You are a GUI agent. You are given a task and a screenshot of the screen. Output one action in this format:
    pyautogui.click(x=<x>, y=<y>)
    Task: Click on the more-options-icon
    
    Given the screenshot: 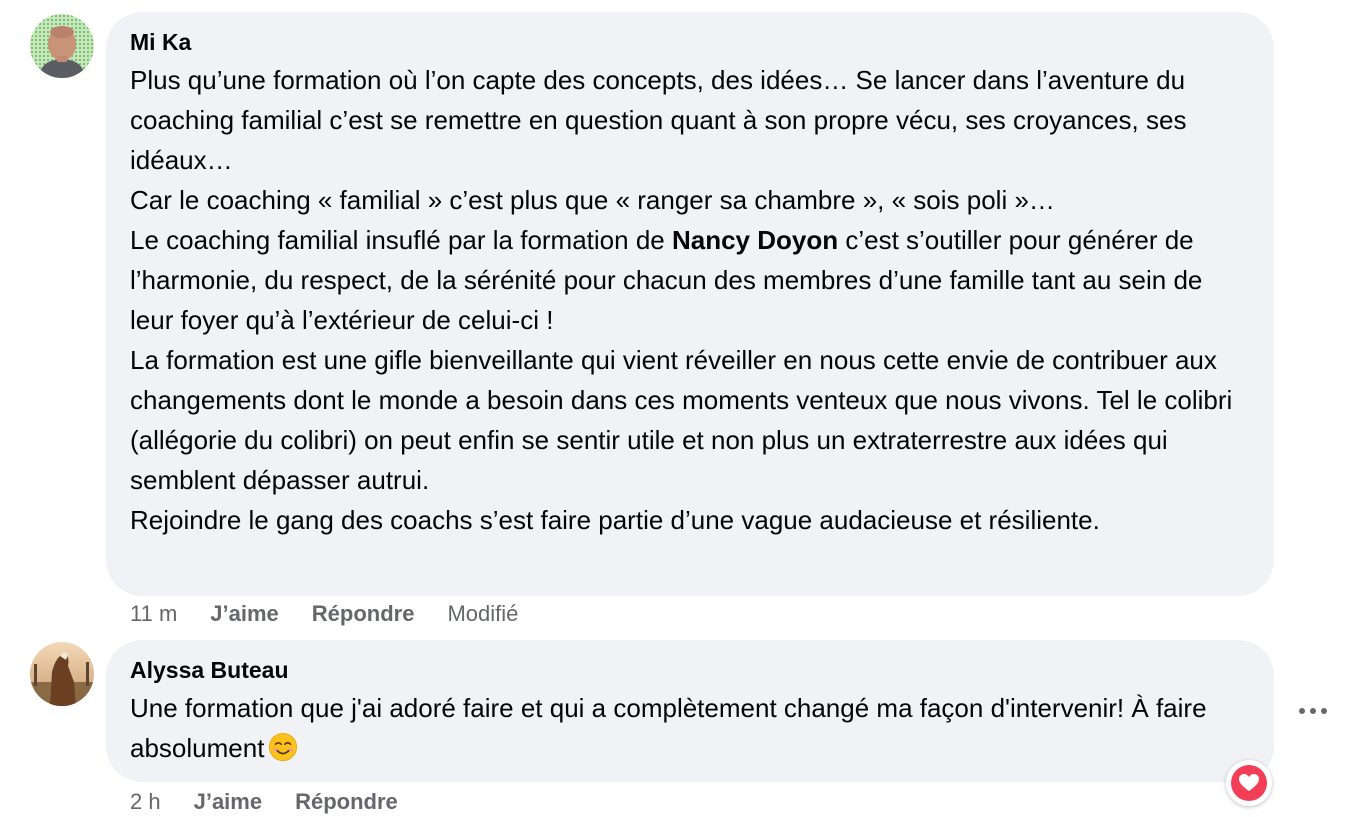 What is the action you would take?
    pyautogui.click(x=1313, y=711)
    